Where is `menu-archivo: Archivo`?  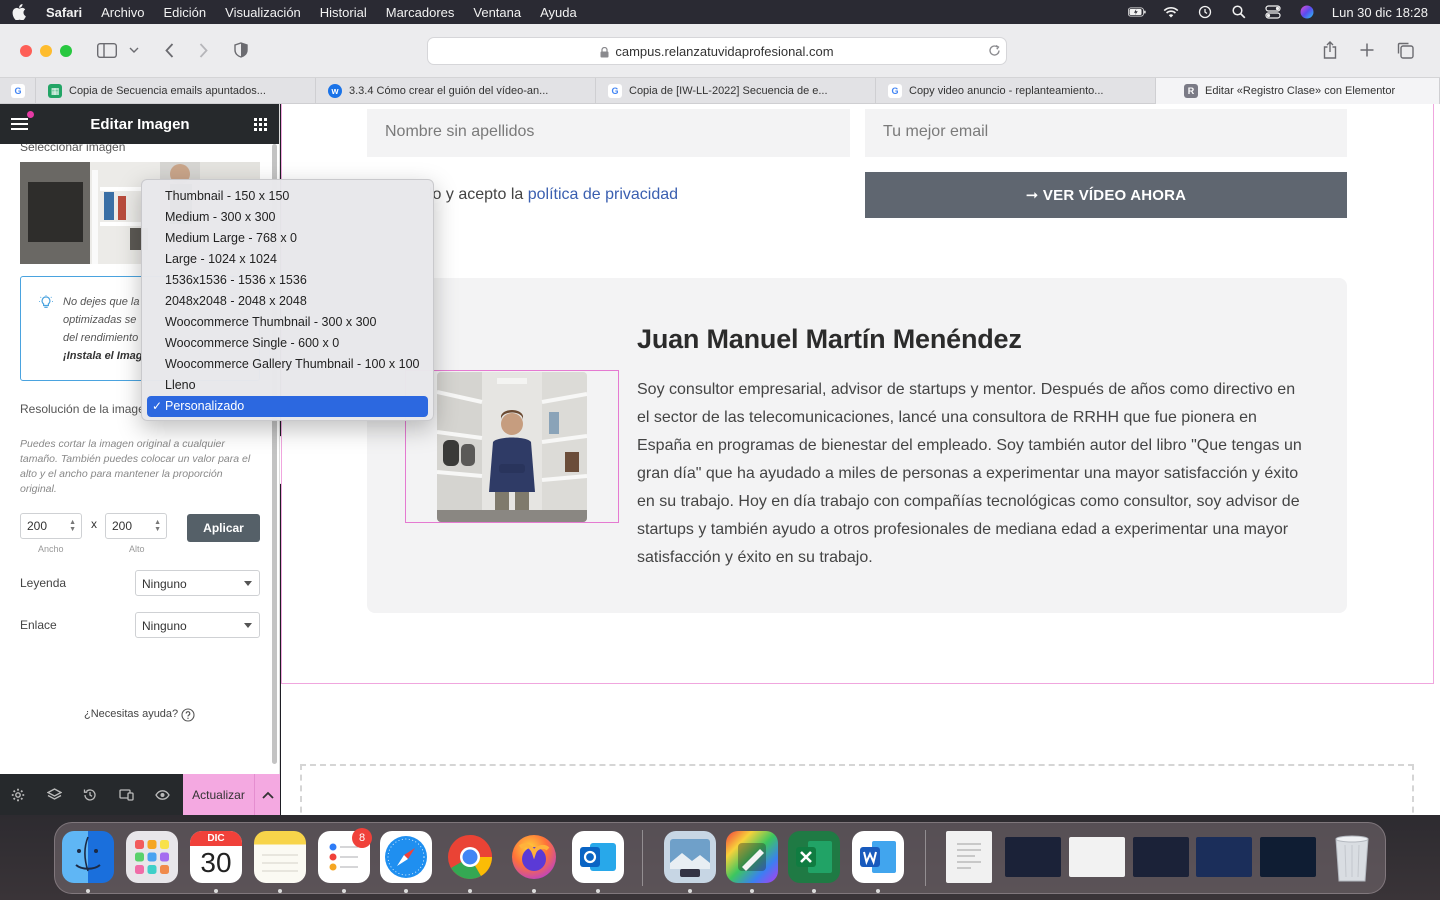 menu-archivo: Archivo is located at coordinates (122, 12).